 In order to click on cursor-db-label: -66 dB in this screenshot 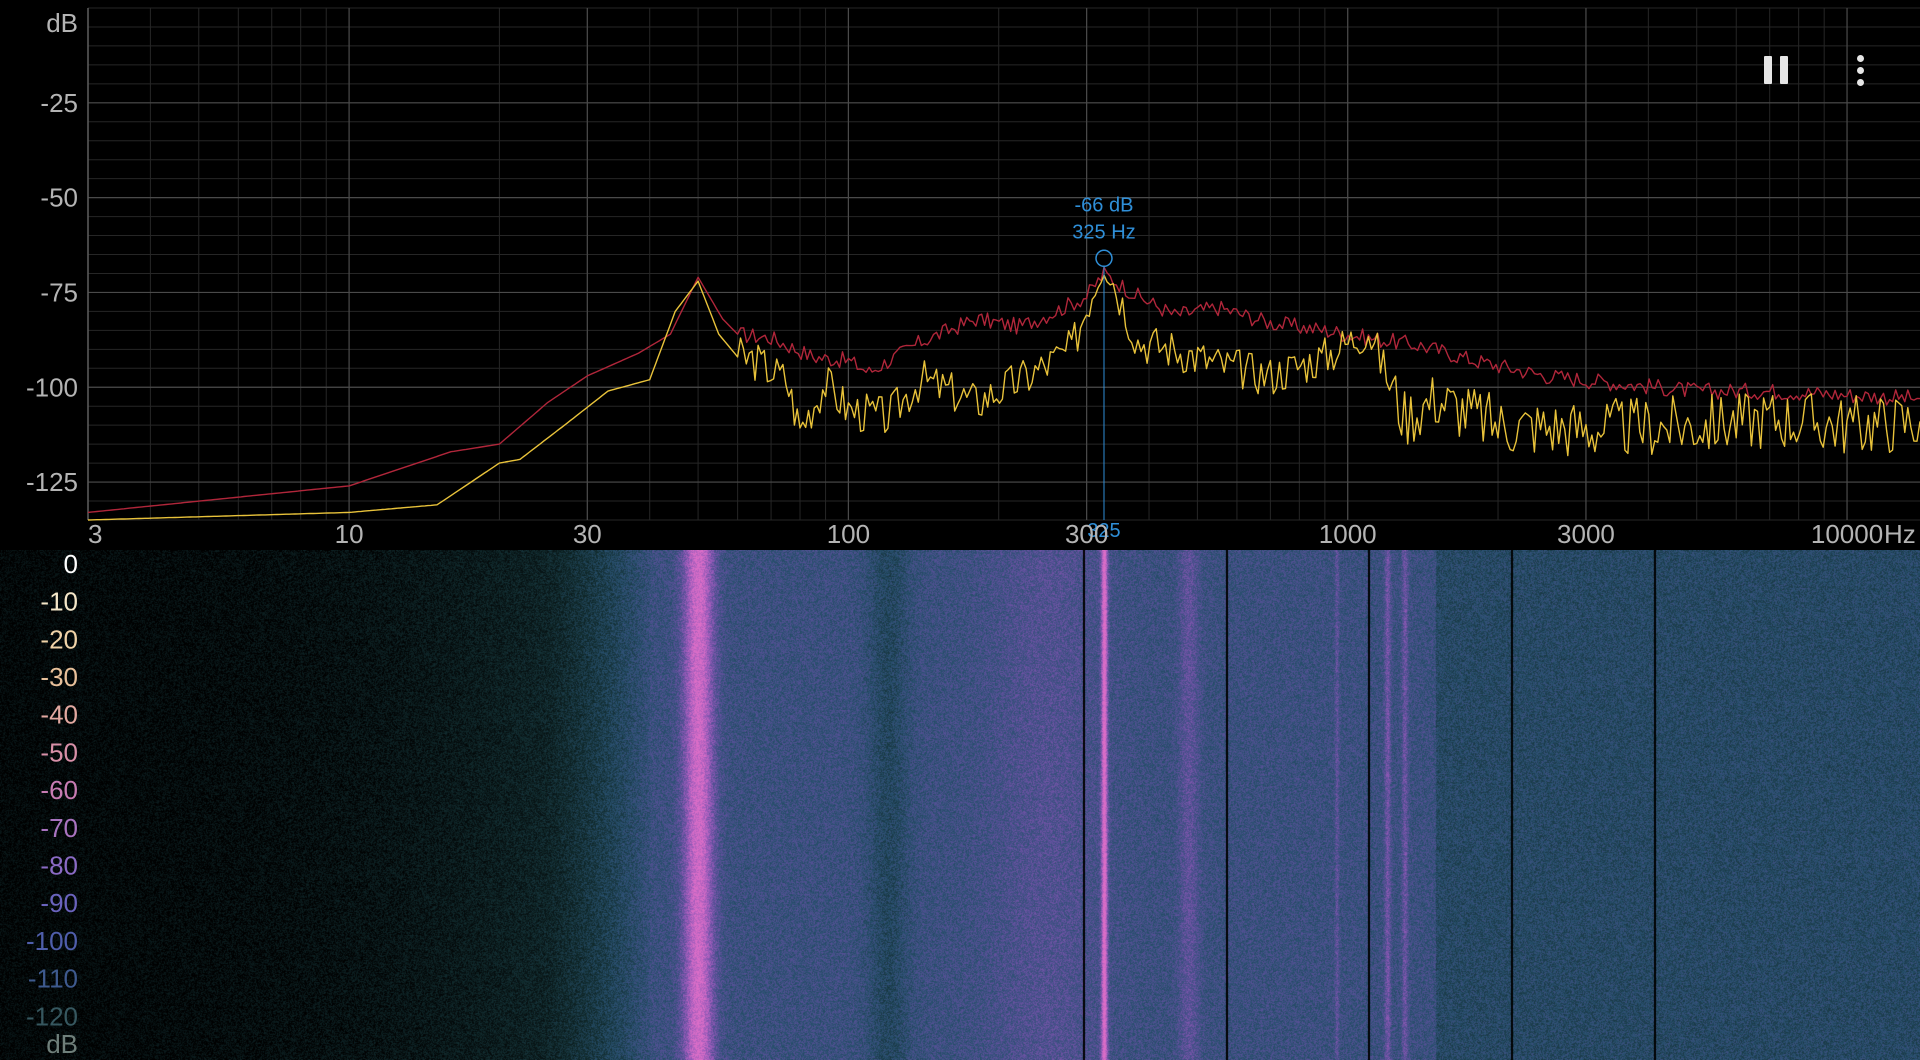, I will do `click(1104, 205)`.